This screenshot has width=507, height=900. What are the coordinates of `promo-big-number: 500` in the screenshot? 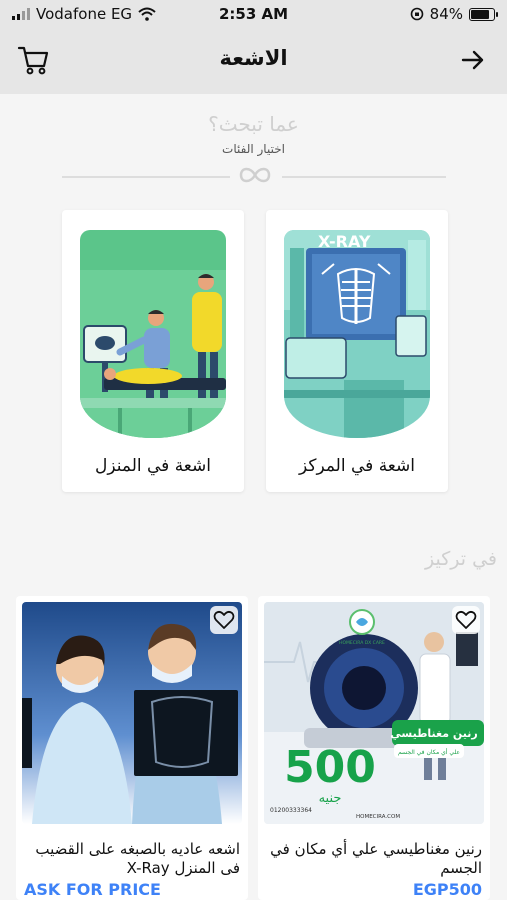 It's located at (330, 767).